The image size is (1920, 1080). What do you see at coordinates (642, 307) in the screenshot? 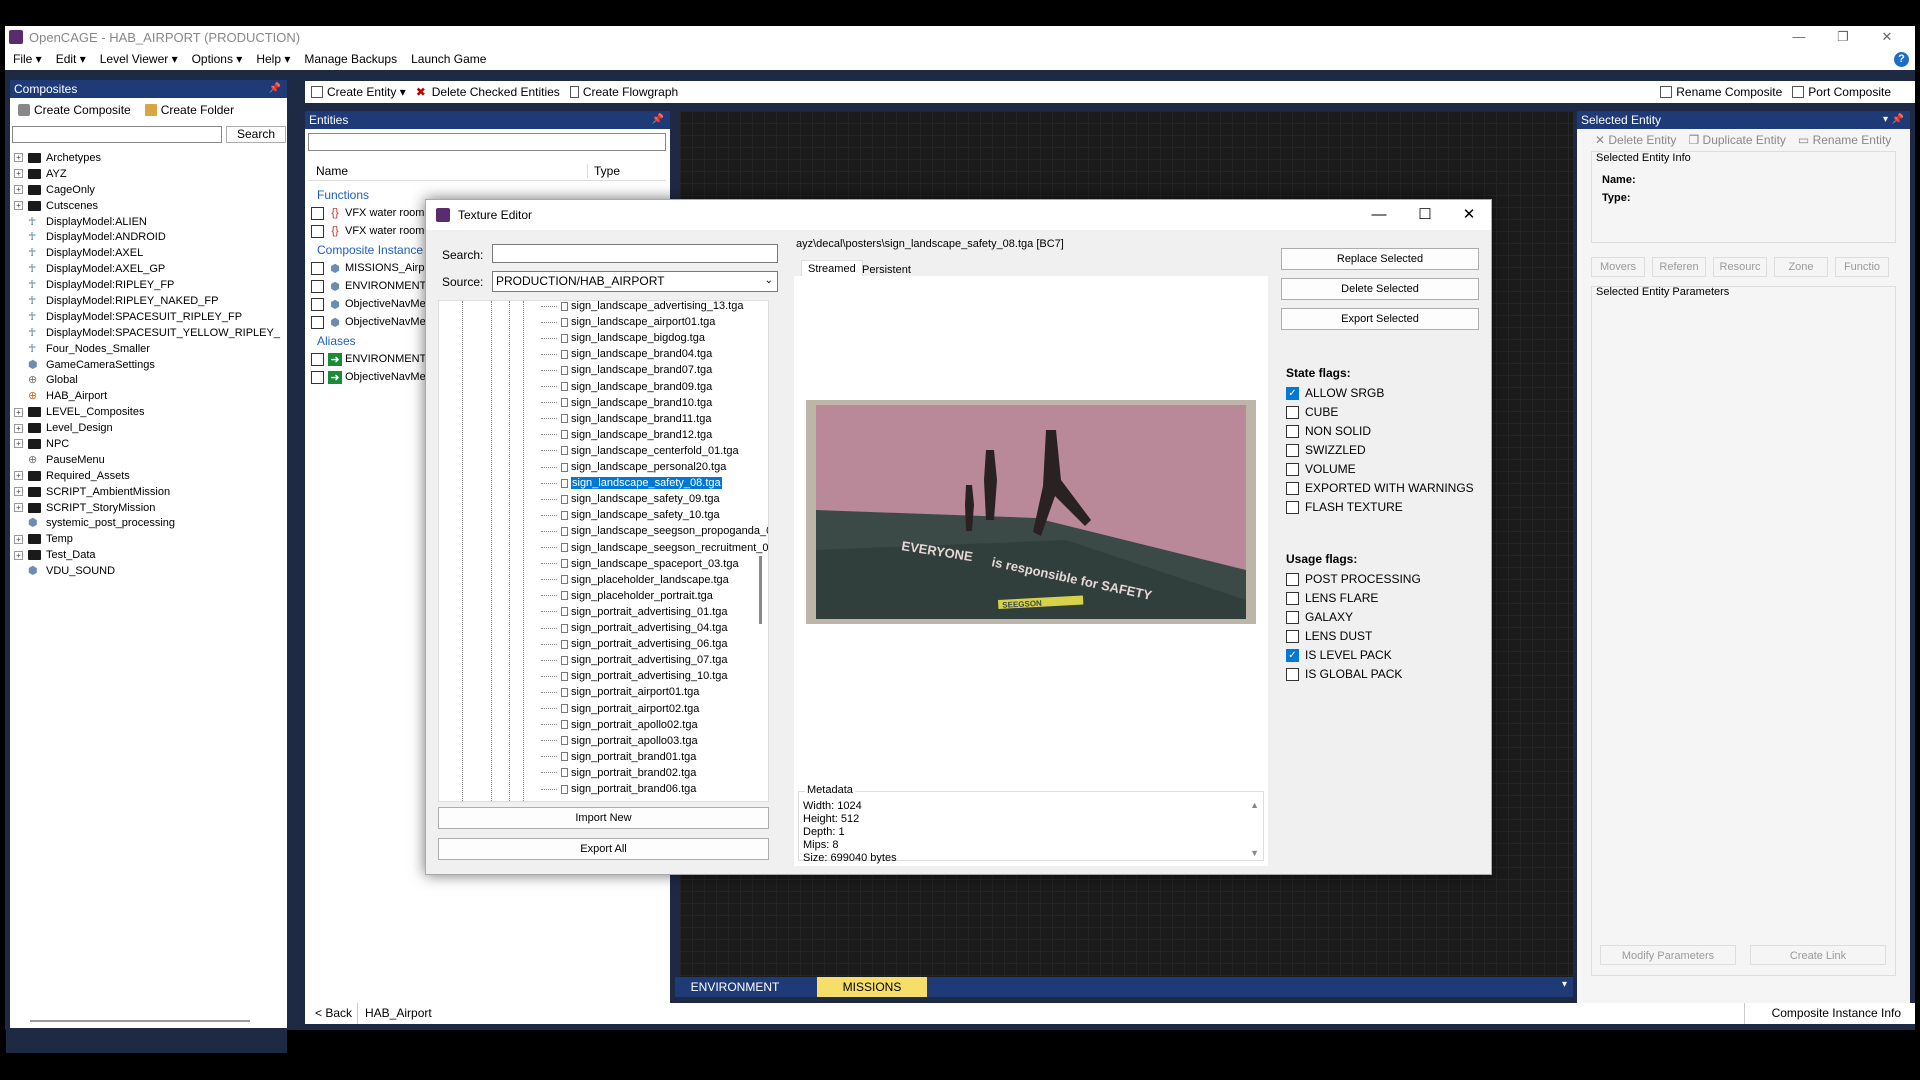
I see `texture-file-item: sign_landscape_advertising_13.tga` at bounding box center [642, 307].